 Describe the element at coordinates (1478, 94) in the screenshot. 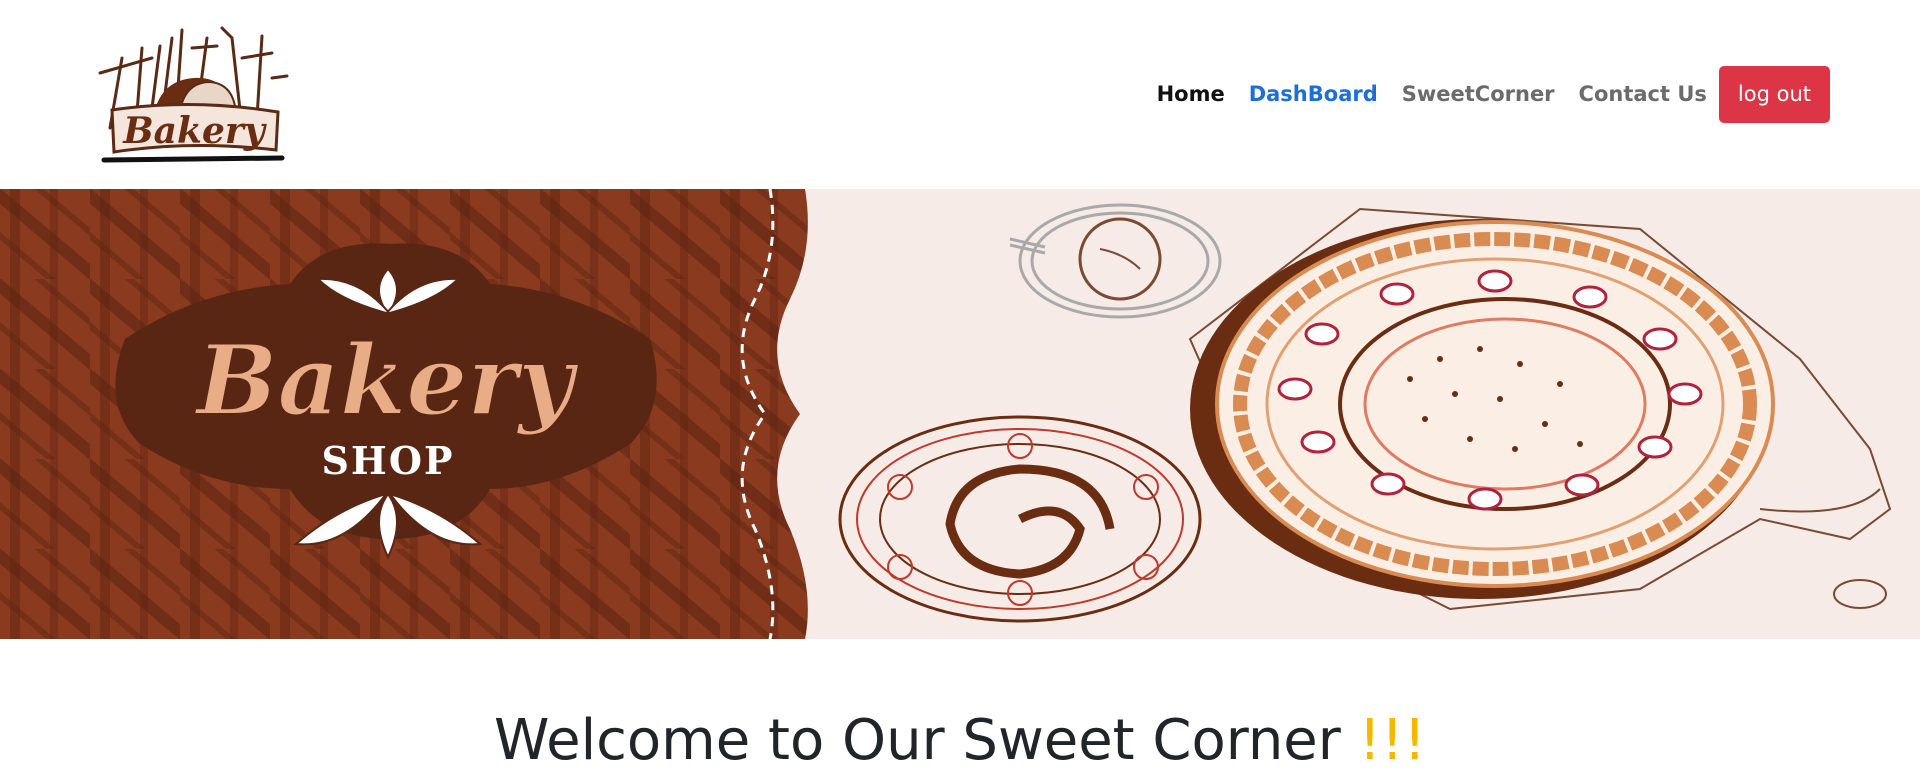

I see `nav-sweetcorner: SweetCorner` at that location.